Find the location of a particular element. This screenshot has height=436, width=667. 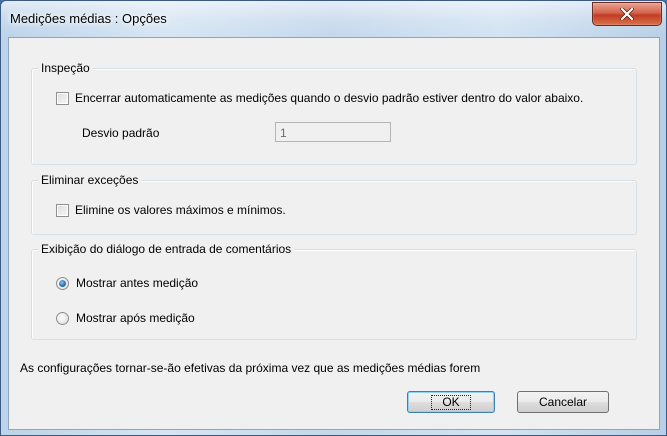

std-dev-label: Desvio padrão is located at coordinates (121, 133).